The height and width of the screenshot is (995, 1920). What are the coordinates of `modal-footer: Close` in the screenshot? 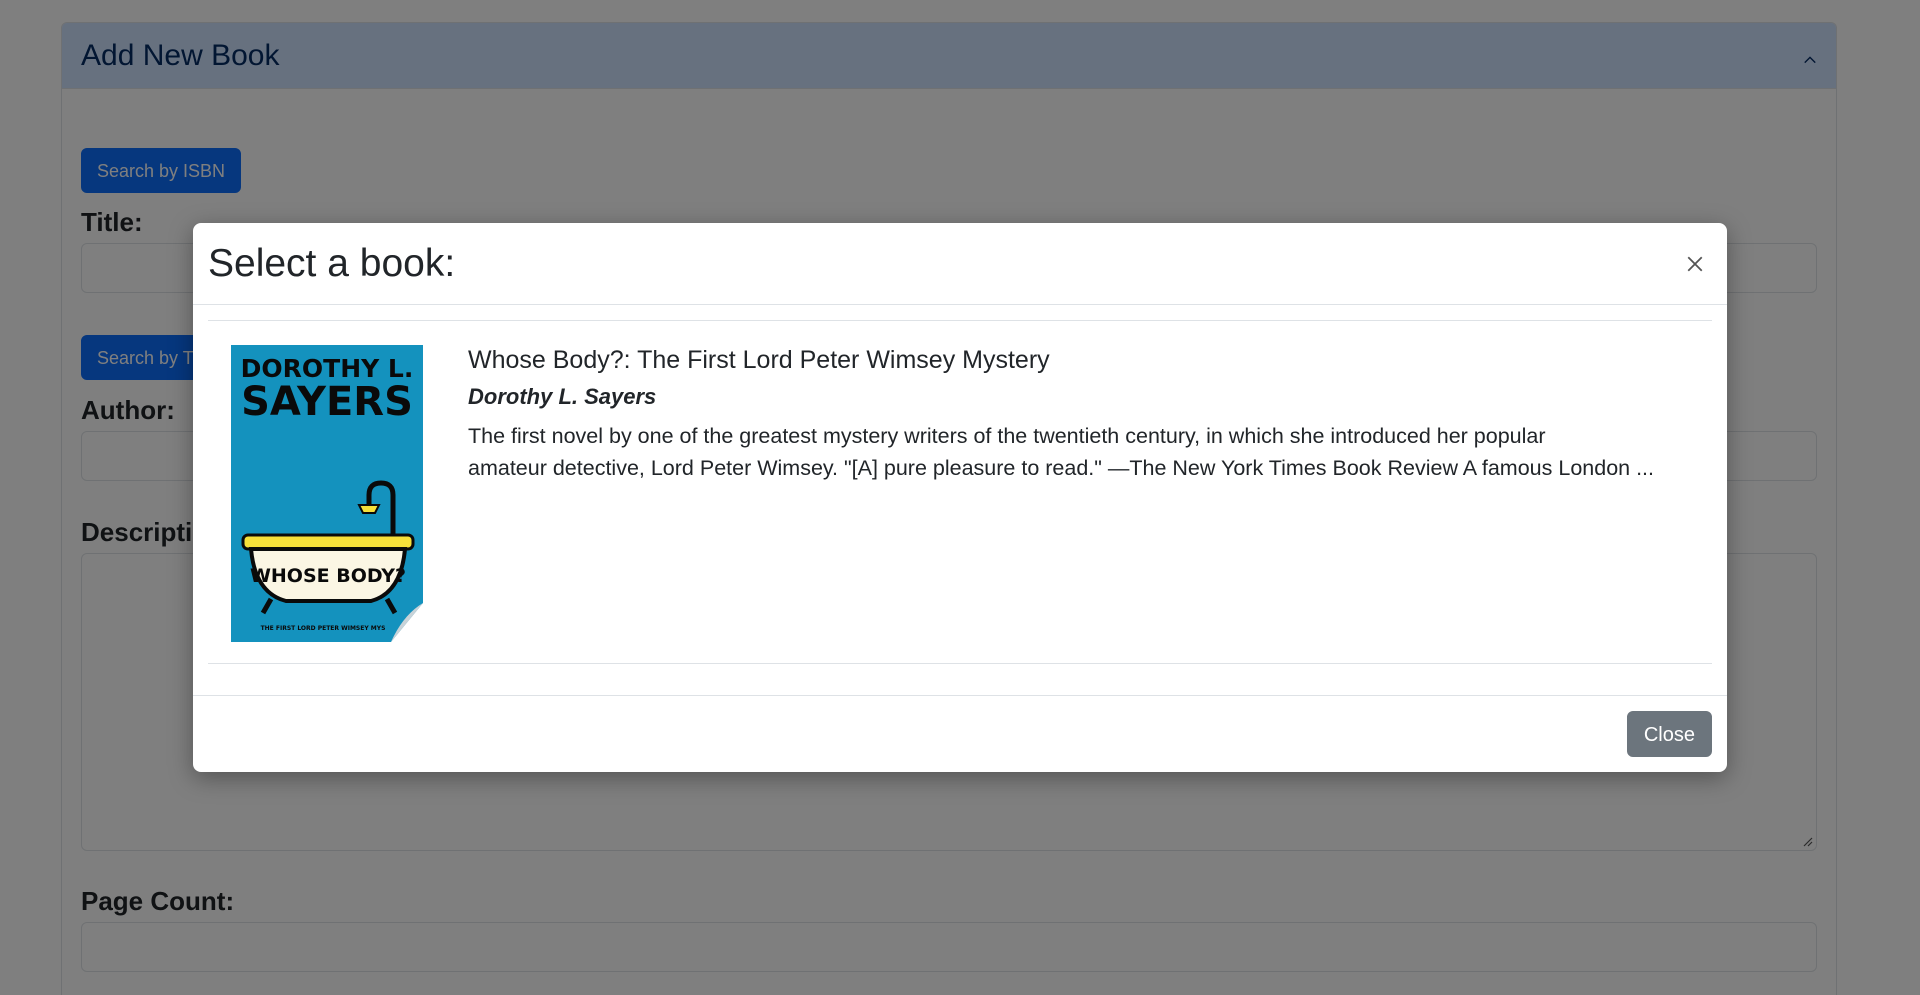 It's located at (960, 733).